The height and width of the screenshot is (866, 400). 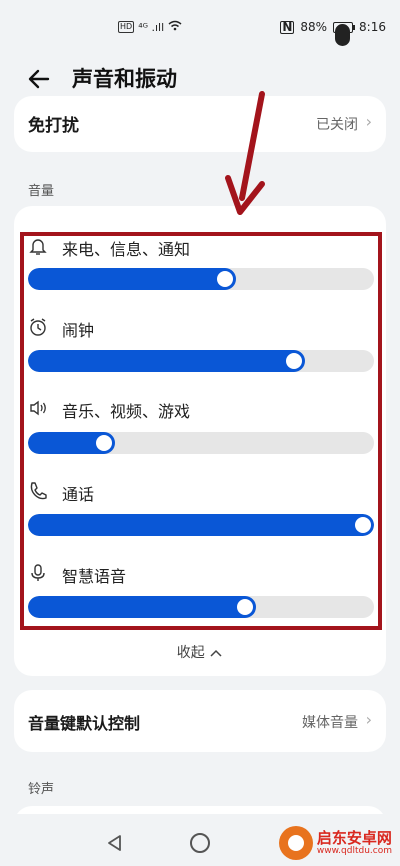 What do you see at coordinates (126, 27) in the screenshot?
I see `hd-badge: HD` at bounding box center [126, 27].